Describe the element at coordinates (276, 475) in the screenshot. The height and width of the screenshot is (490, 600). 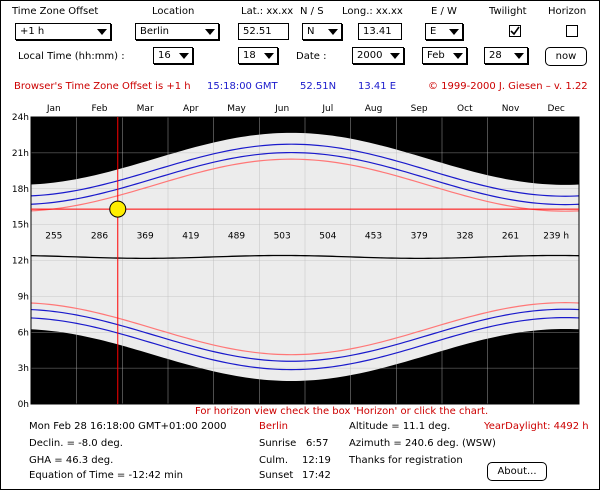
I see `sunset-label: Sunset` at that location.